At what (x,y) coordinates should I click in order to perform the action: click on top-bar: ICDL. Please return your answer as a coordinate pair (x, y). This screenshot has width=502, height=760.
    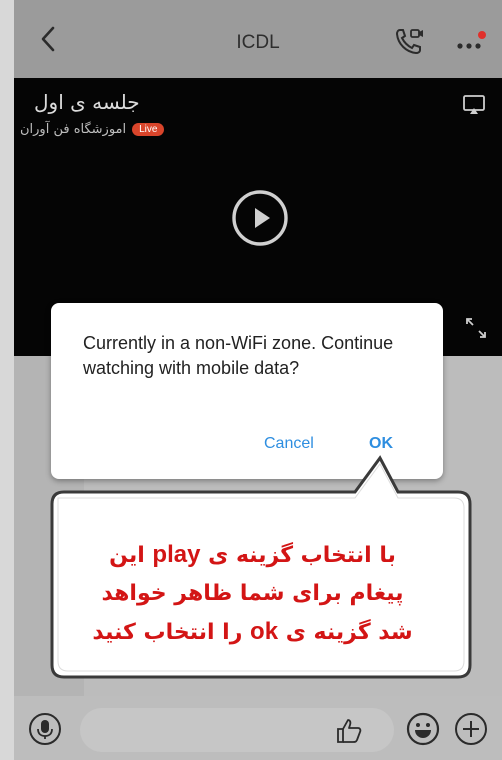
    Looking at the image, I should click on (258, 39).